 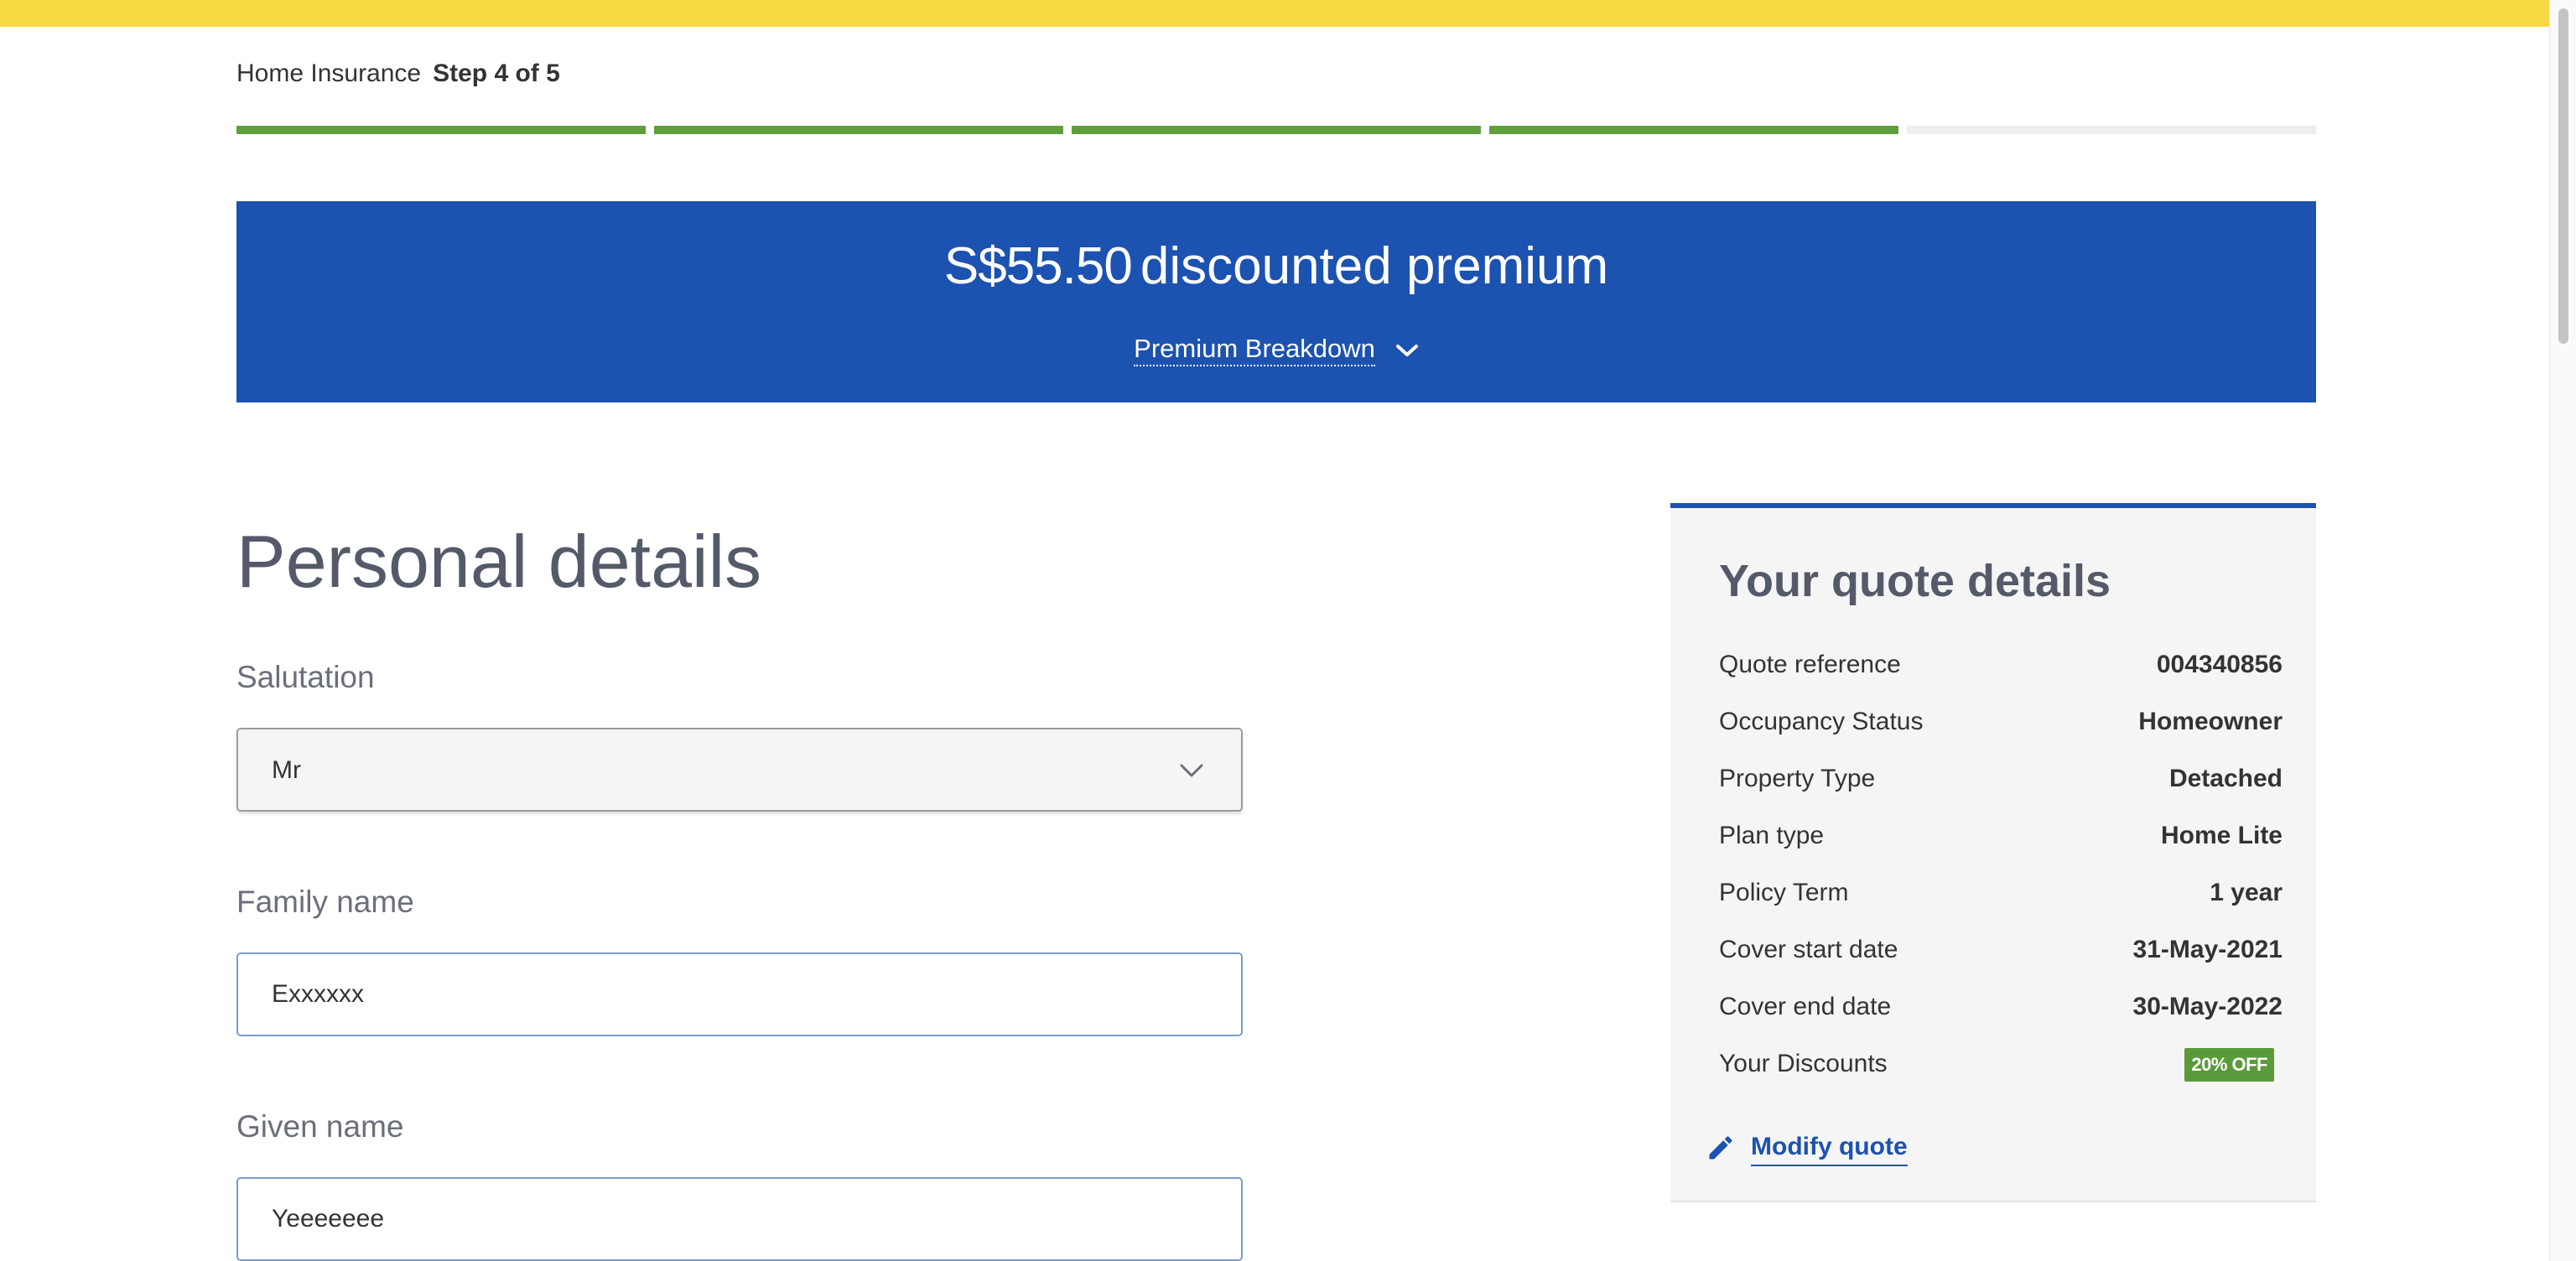 What do you see at coordinates (2001, 779) in the screenshot?
I see `quote-row-property-type: Property Type Detached` at bounding box center [2001, 779].